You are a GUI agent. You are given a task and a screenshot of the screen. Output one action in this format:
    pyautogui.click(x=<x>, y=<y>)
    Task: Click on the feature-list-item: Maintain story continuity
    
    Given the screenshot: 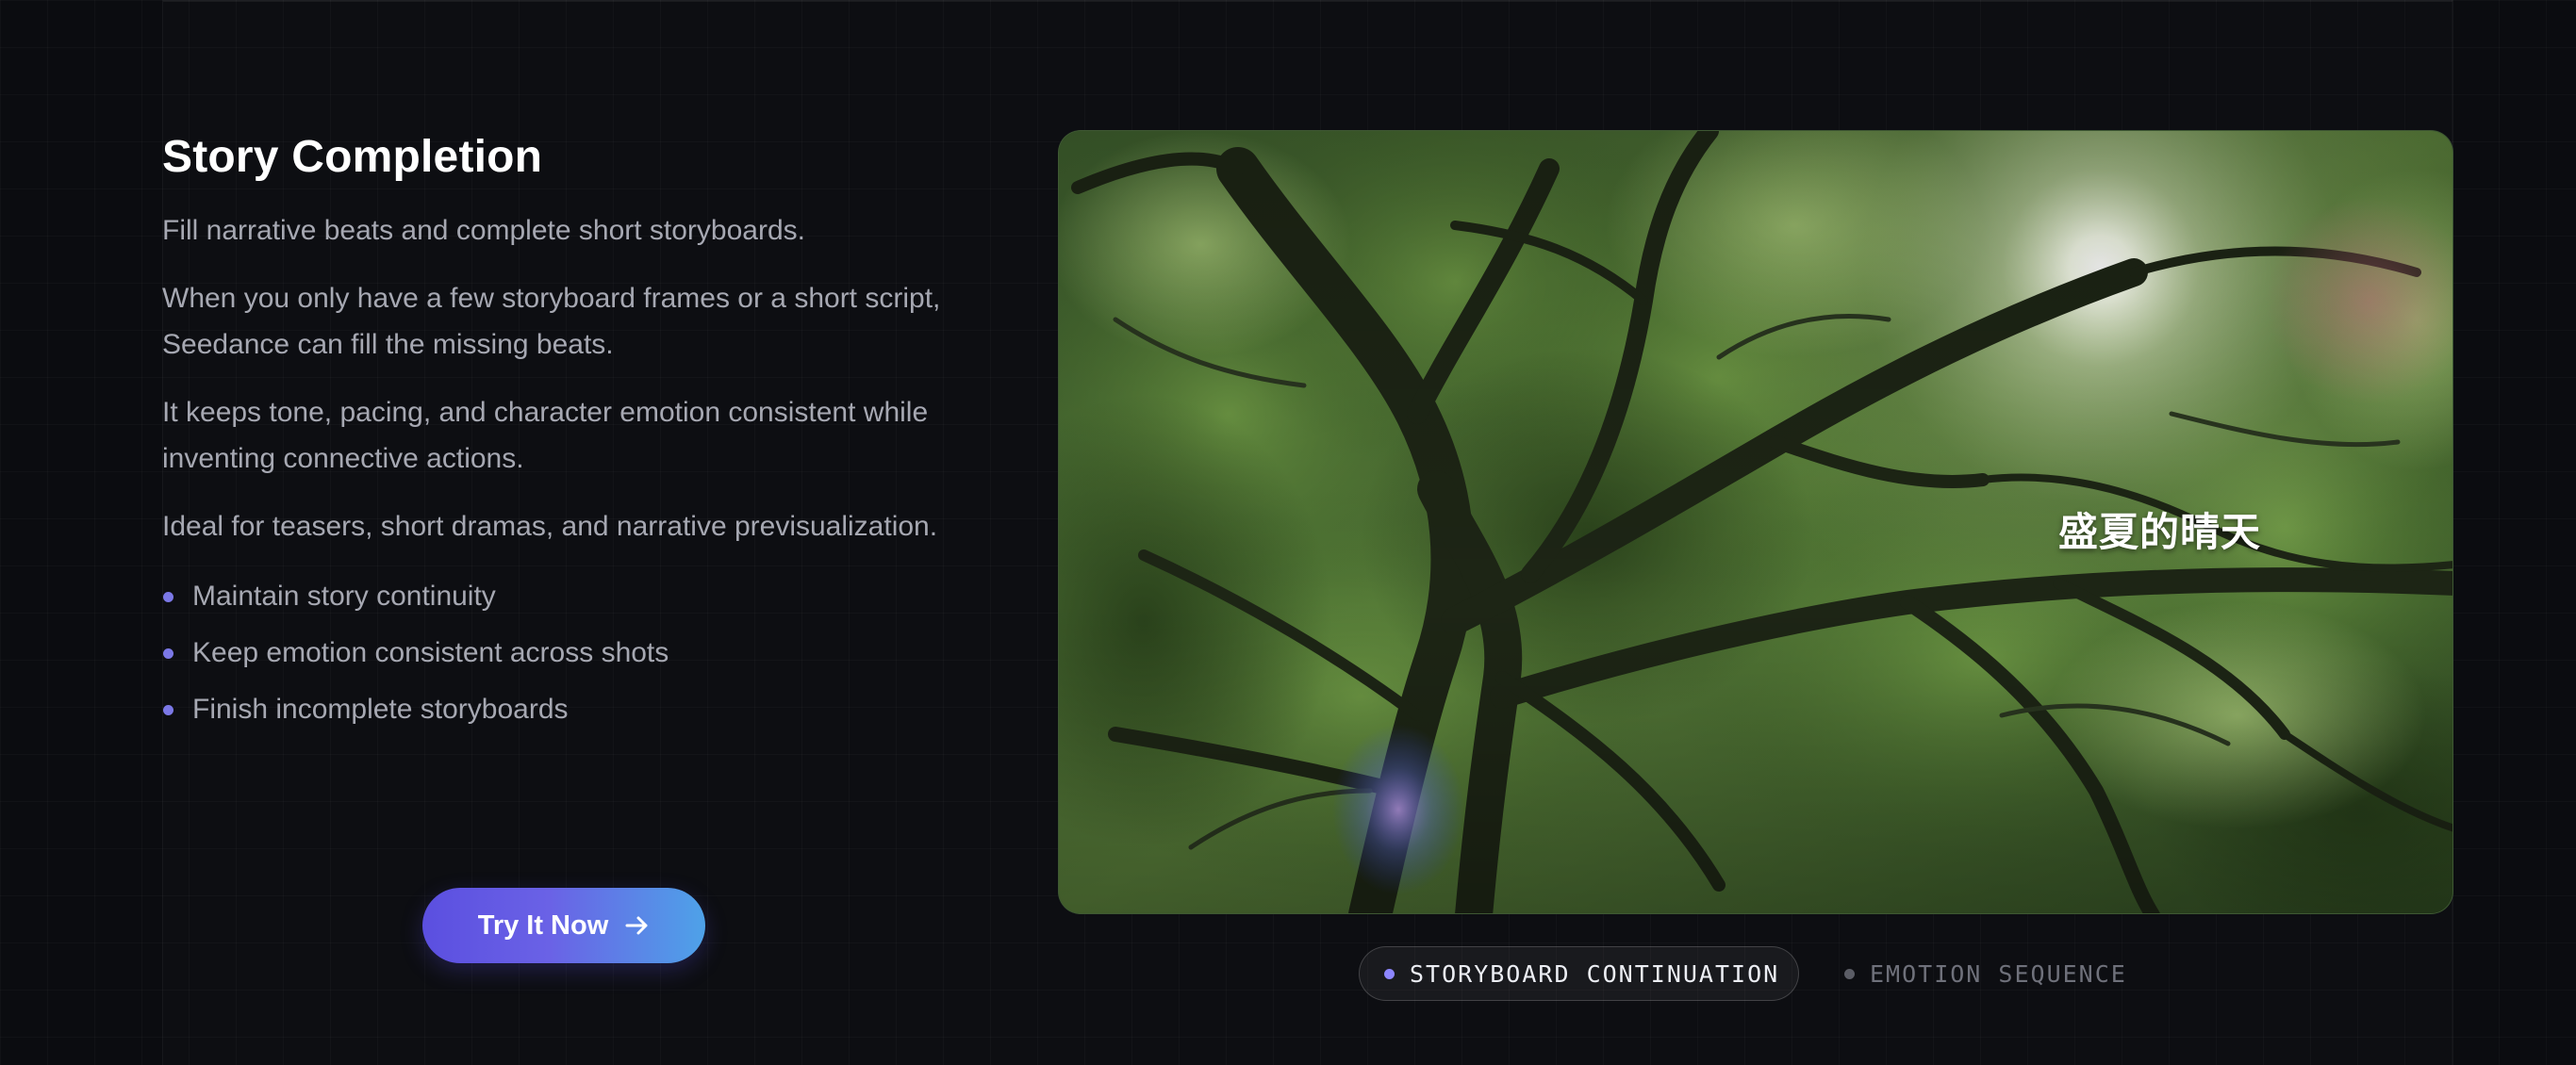 What is the action you would take?
    pyautogui.click(x=567, y=596)
    